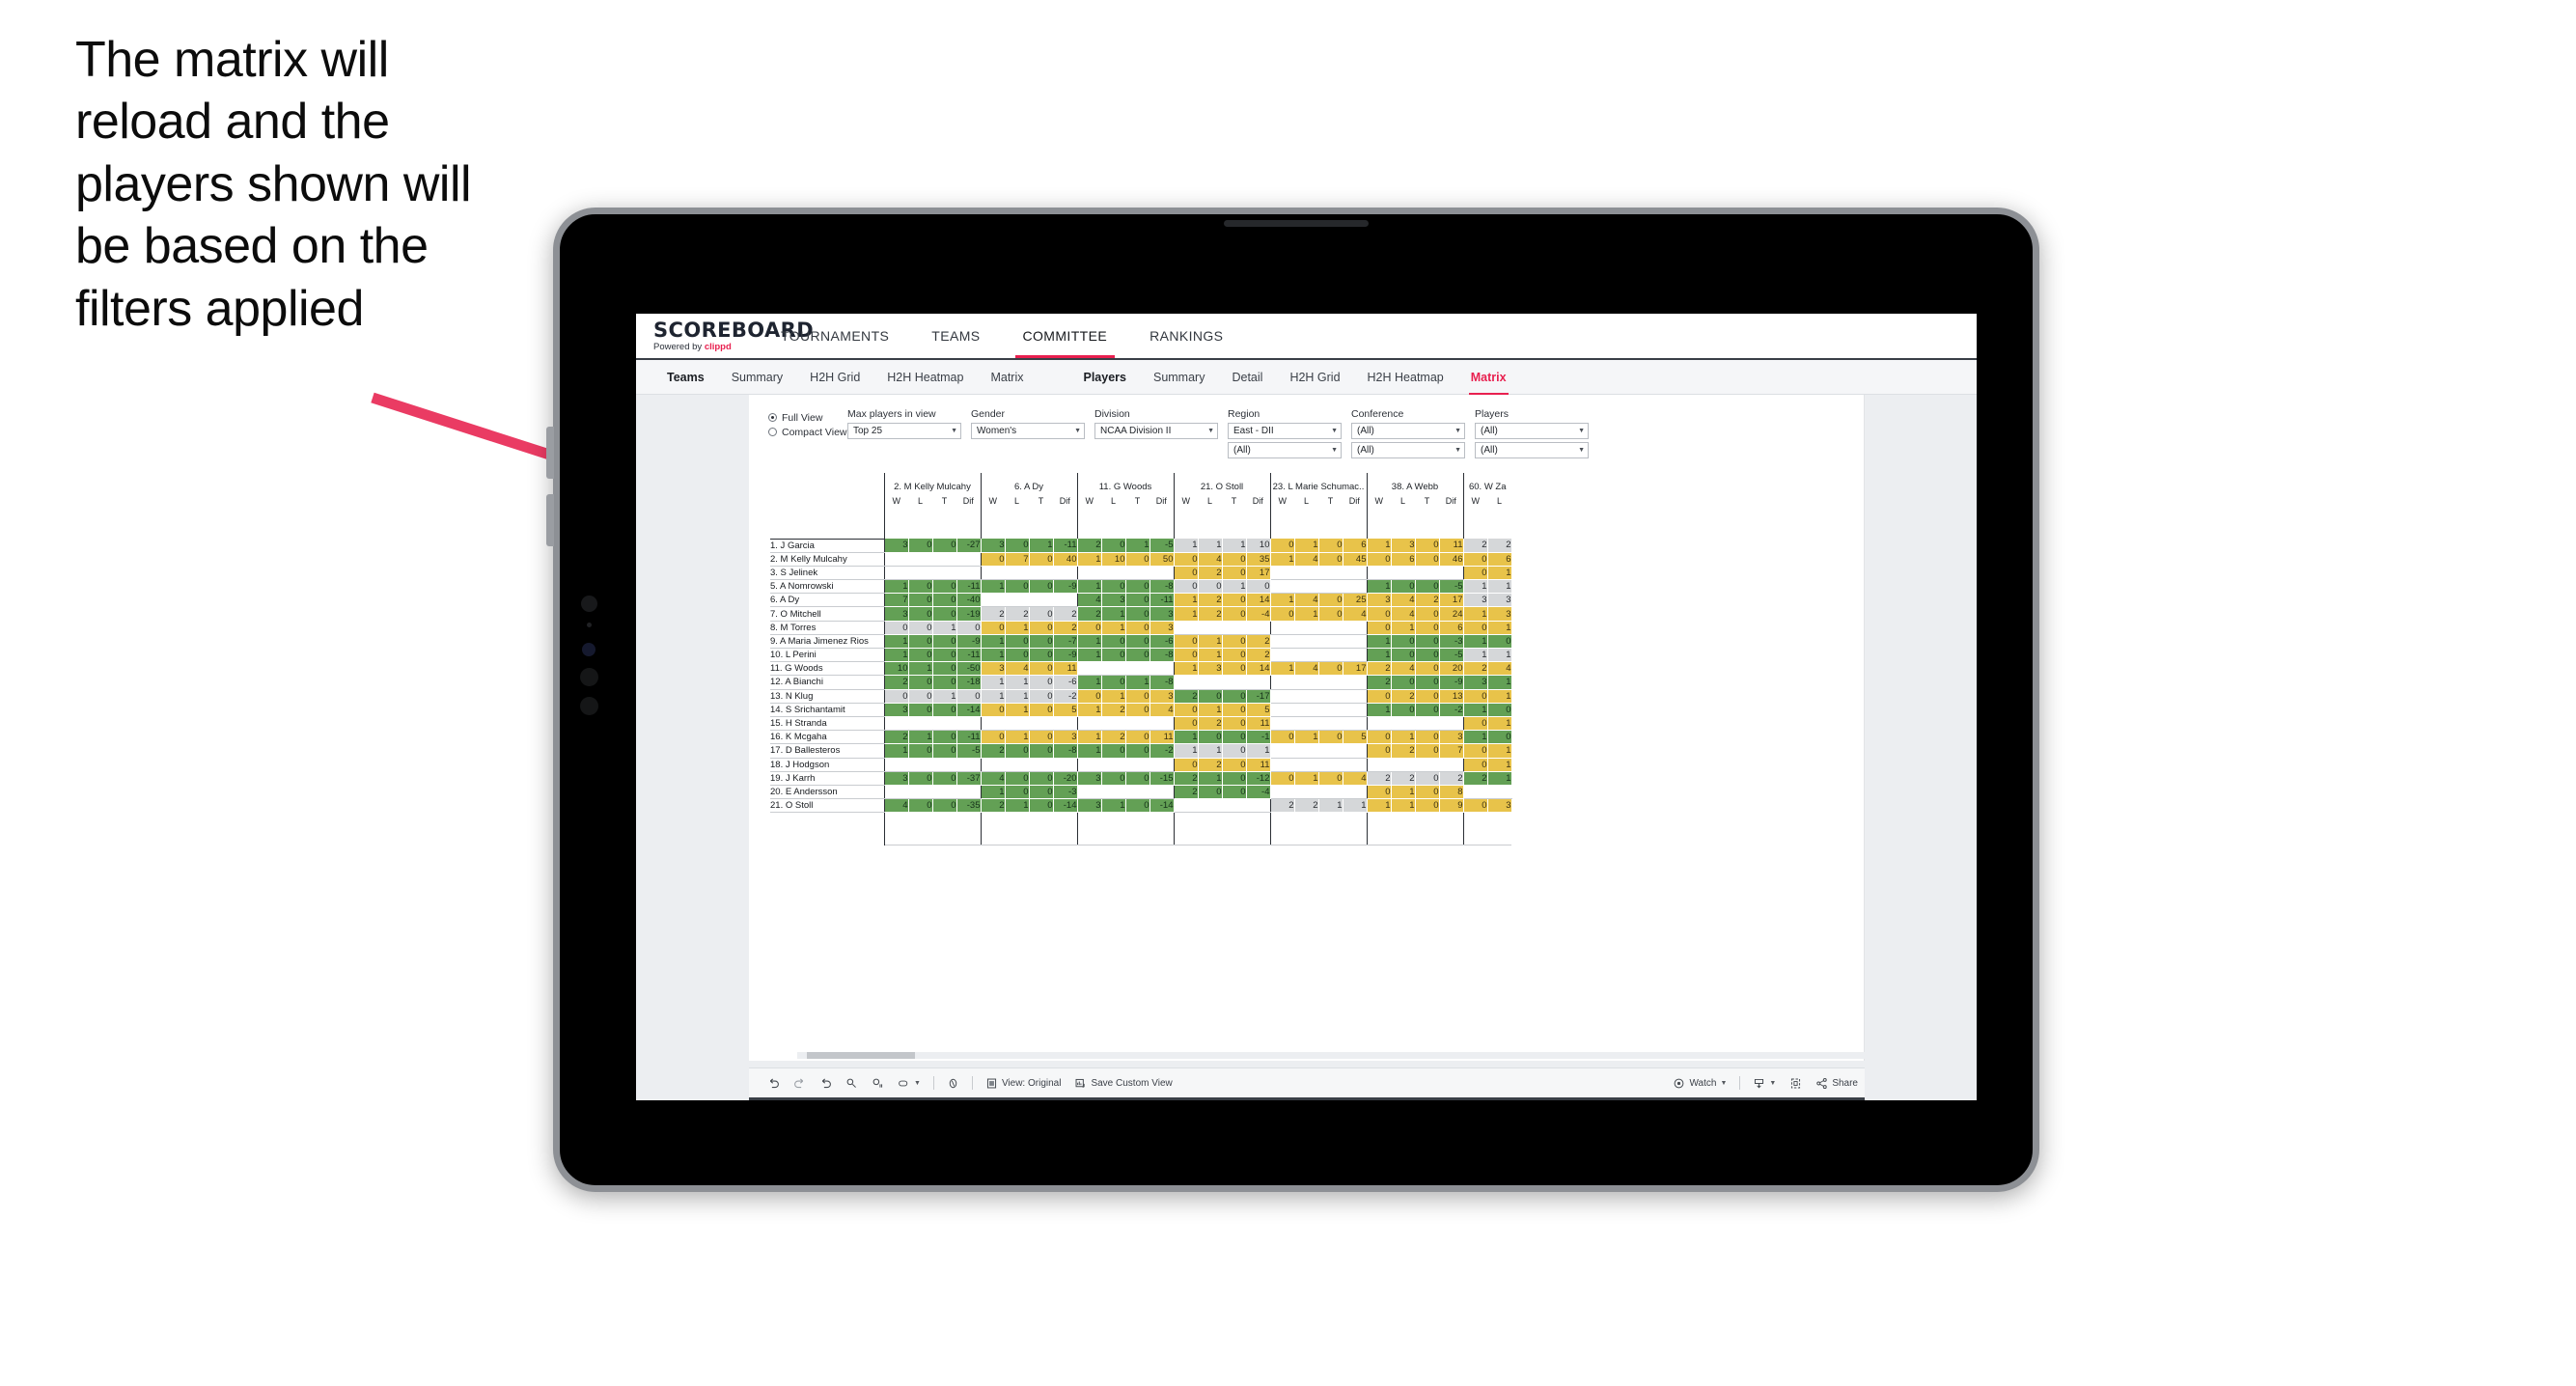 The height and width of the screenshot is (1386, 2576). What do you see at coordinates (969, 546) in the screenshot?
I see `matrix-cell: -27` at bounding box center [969, 546].